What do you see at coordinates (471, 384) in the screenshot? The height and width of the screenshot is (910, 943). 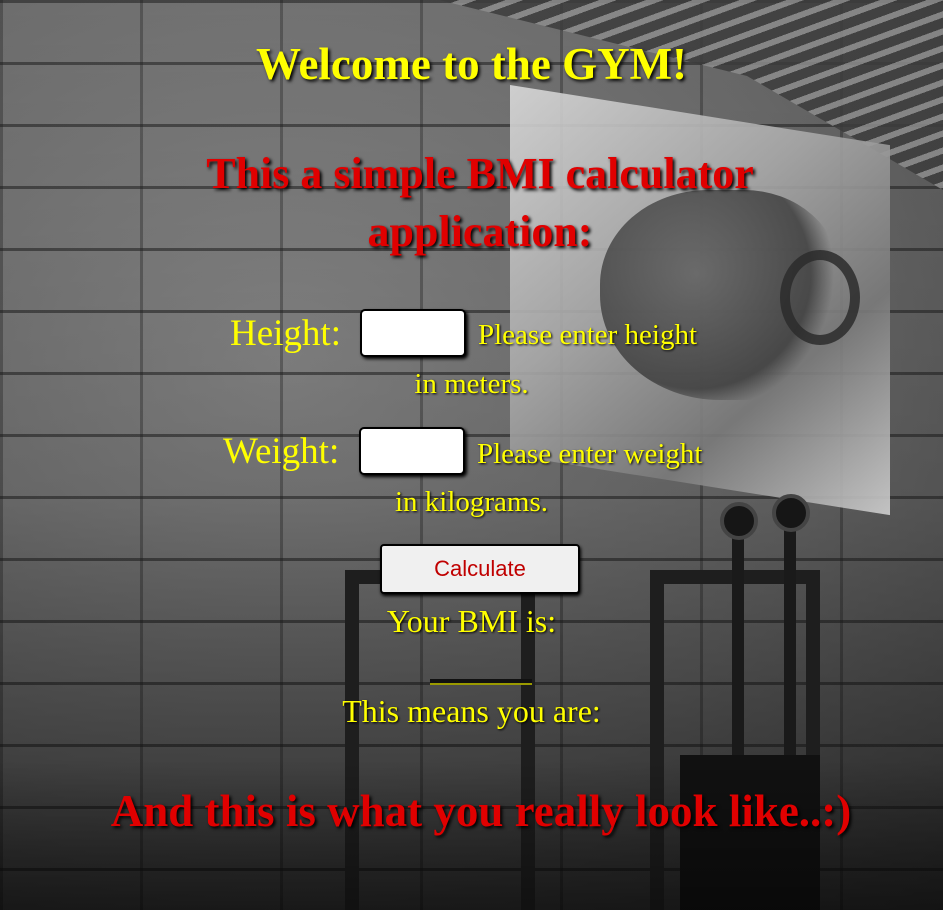 I see `height-hint-units: in meters.` at bounding box center [471, 384].